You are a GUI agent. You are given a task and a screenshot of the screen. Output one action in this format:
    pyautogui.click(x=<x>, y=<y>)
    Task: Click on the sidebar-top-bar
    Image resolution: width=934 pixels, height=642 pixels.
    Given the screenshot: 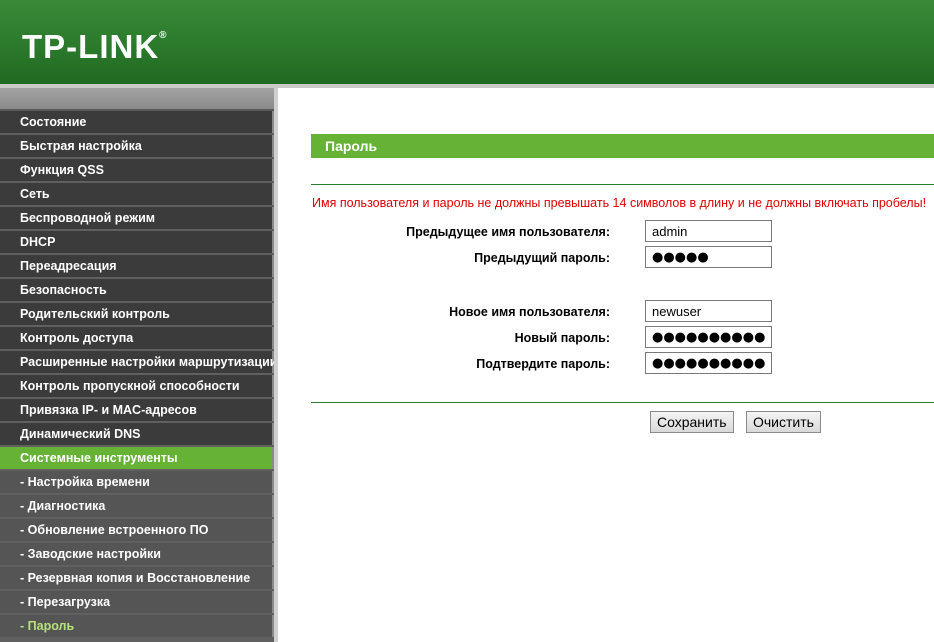 What is the action you would take?
    pyautogui.click(x=137, y=99)
    